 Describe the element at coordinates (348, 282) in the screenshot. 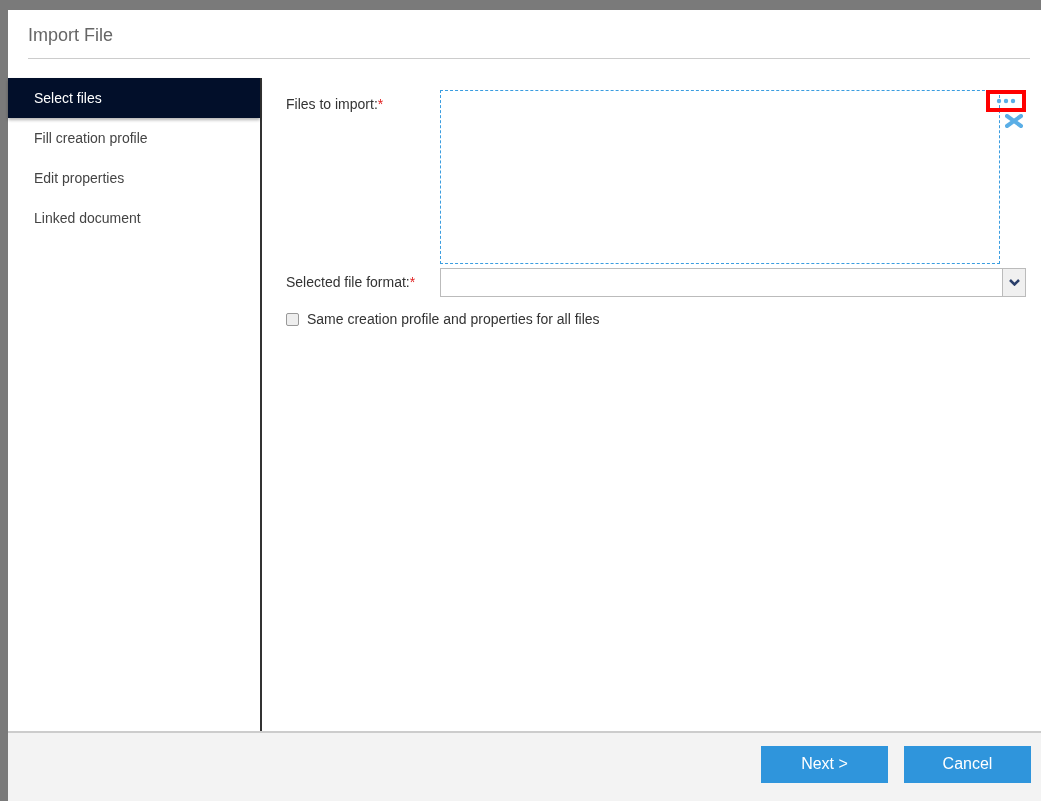

I see `field-label: Selected file format:` at that location.